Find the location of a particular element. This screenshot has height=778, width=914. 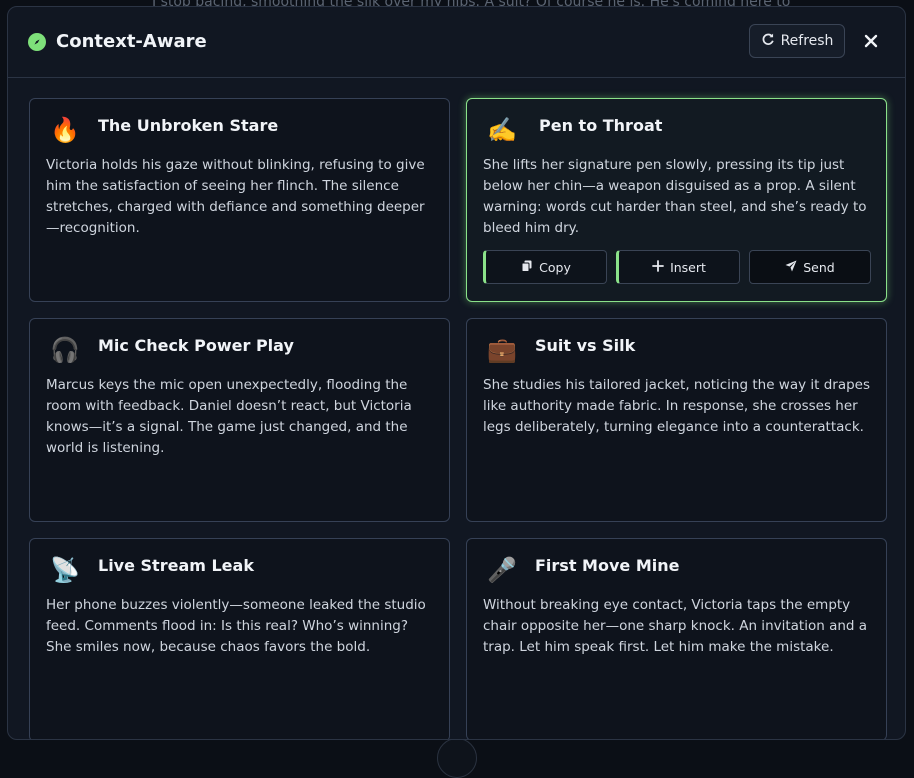

satellite-dish-icon: 📡 is located at coordinates (65, 570).